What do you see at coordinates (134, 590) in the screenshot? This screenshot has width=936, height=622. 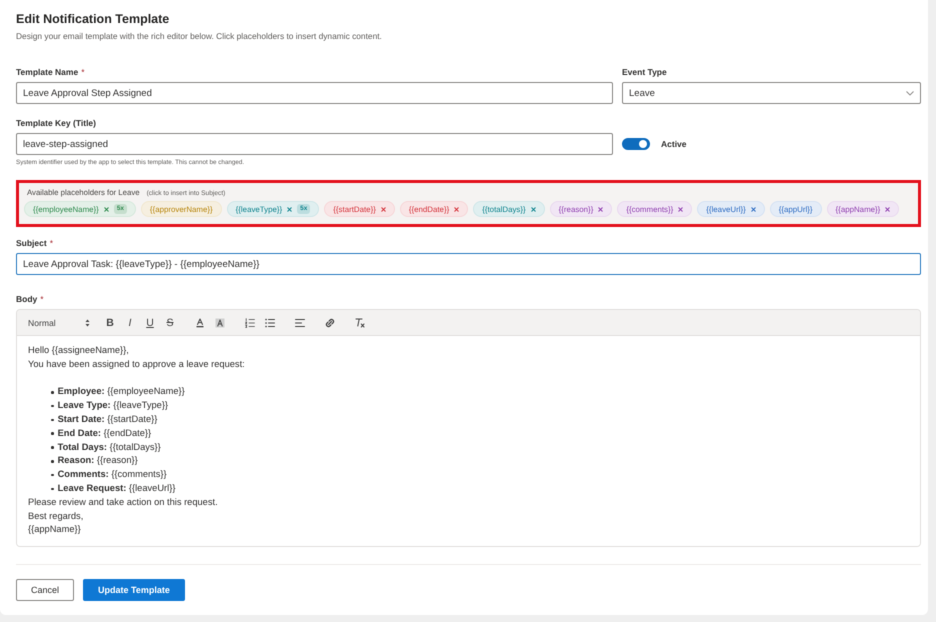 I see `update-button: Update Template` at bounding box center [134, 590].